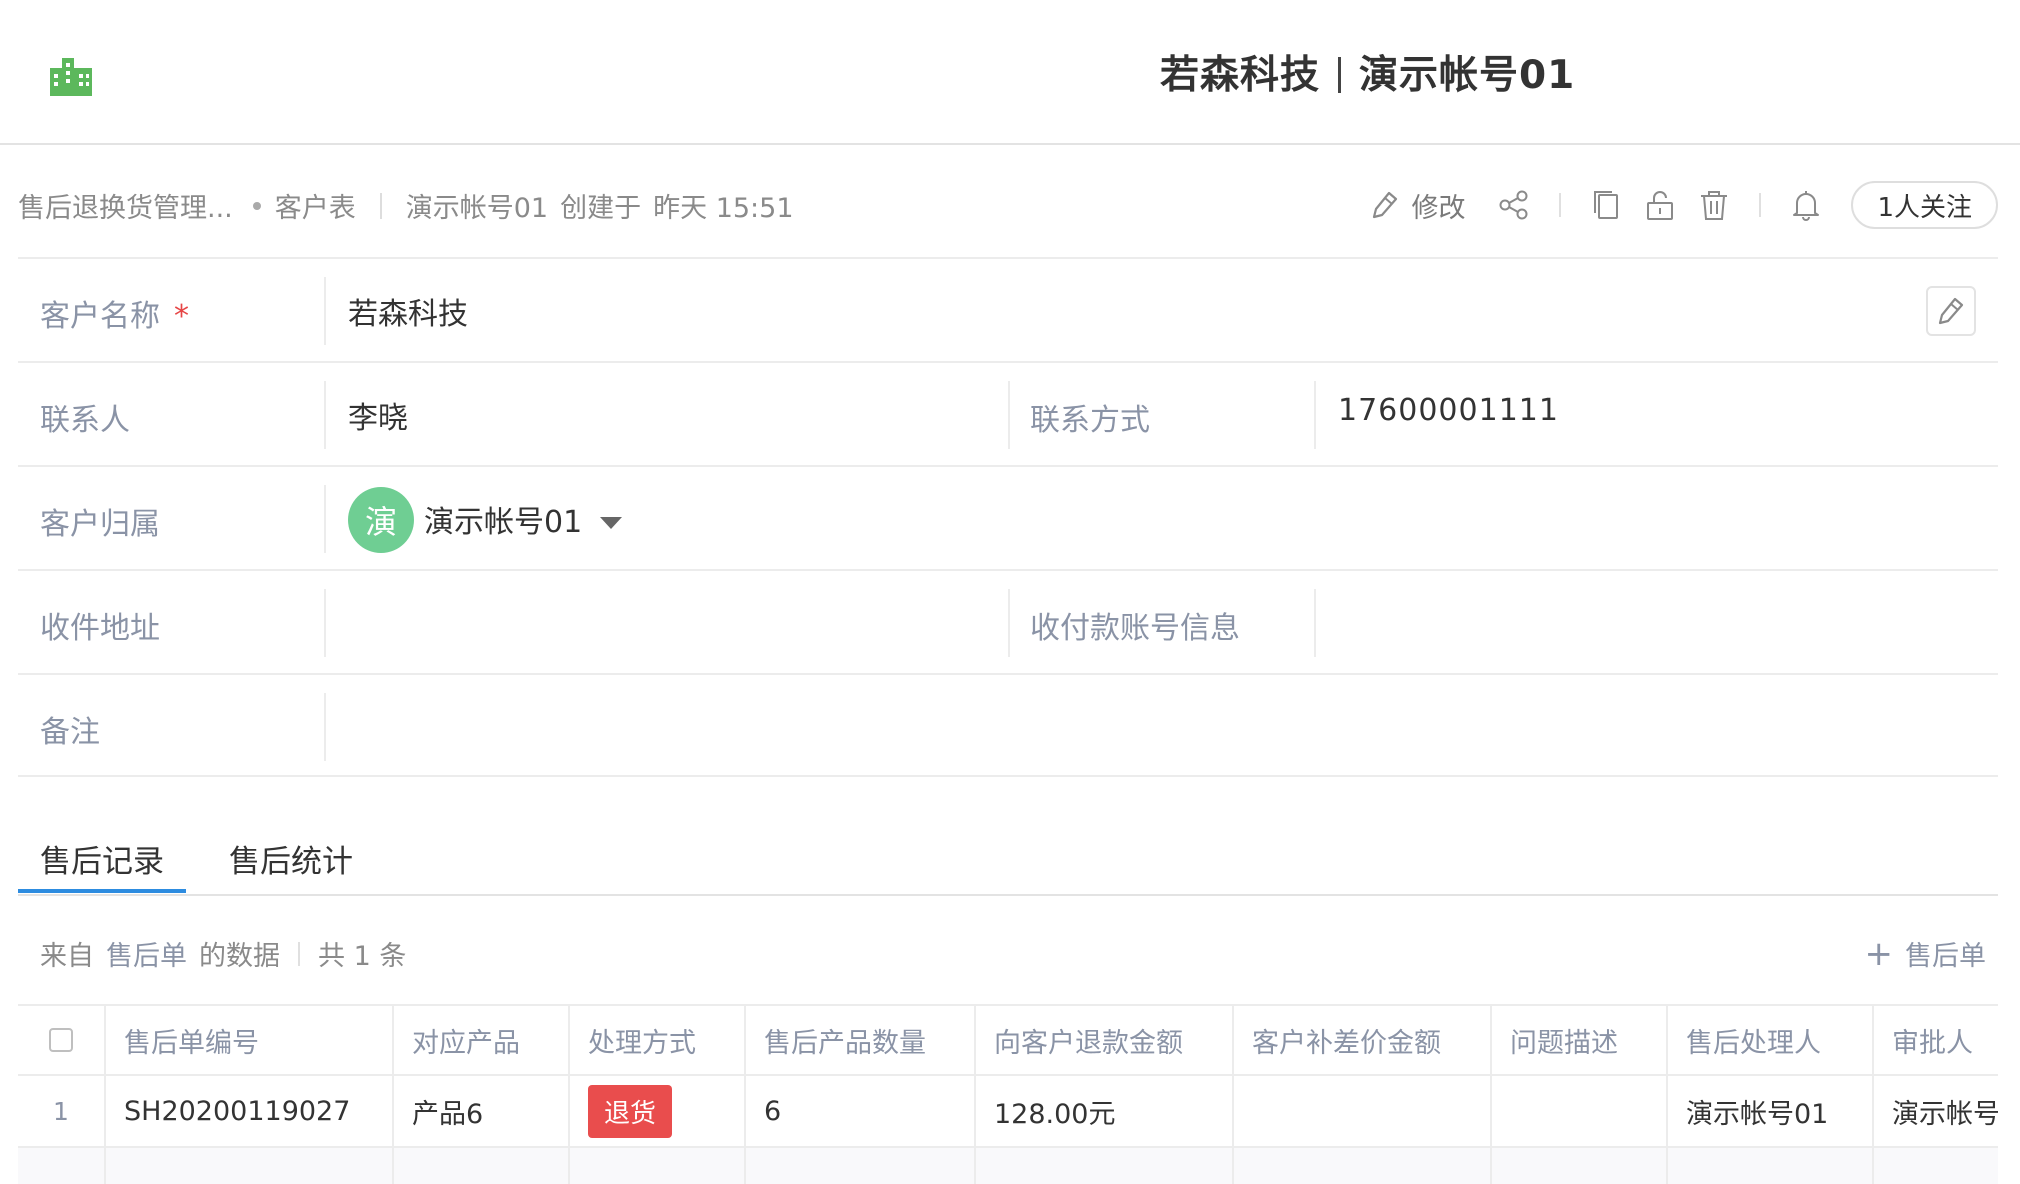  Describe the element at coordinates (299, 953) in the screenshot. I see `source-divider` at that location.